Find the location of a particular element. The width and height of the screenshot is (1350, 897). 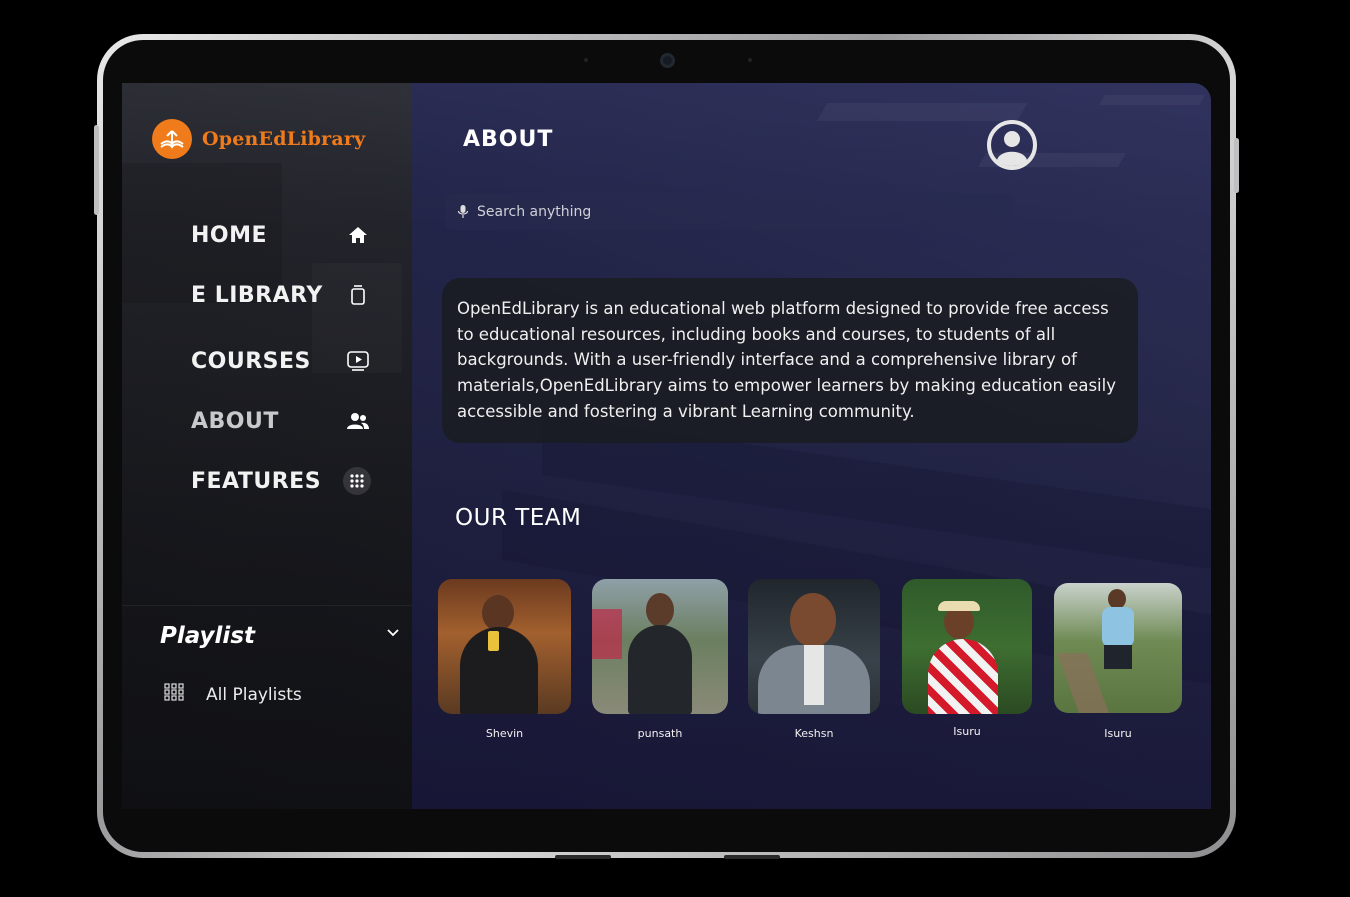

photo-path is located at coordinates (1083, 683).